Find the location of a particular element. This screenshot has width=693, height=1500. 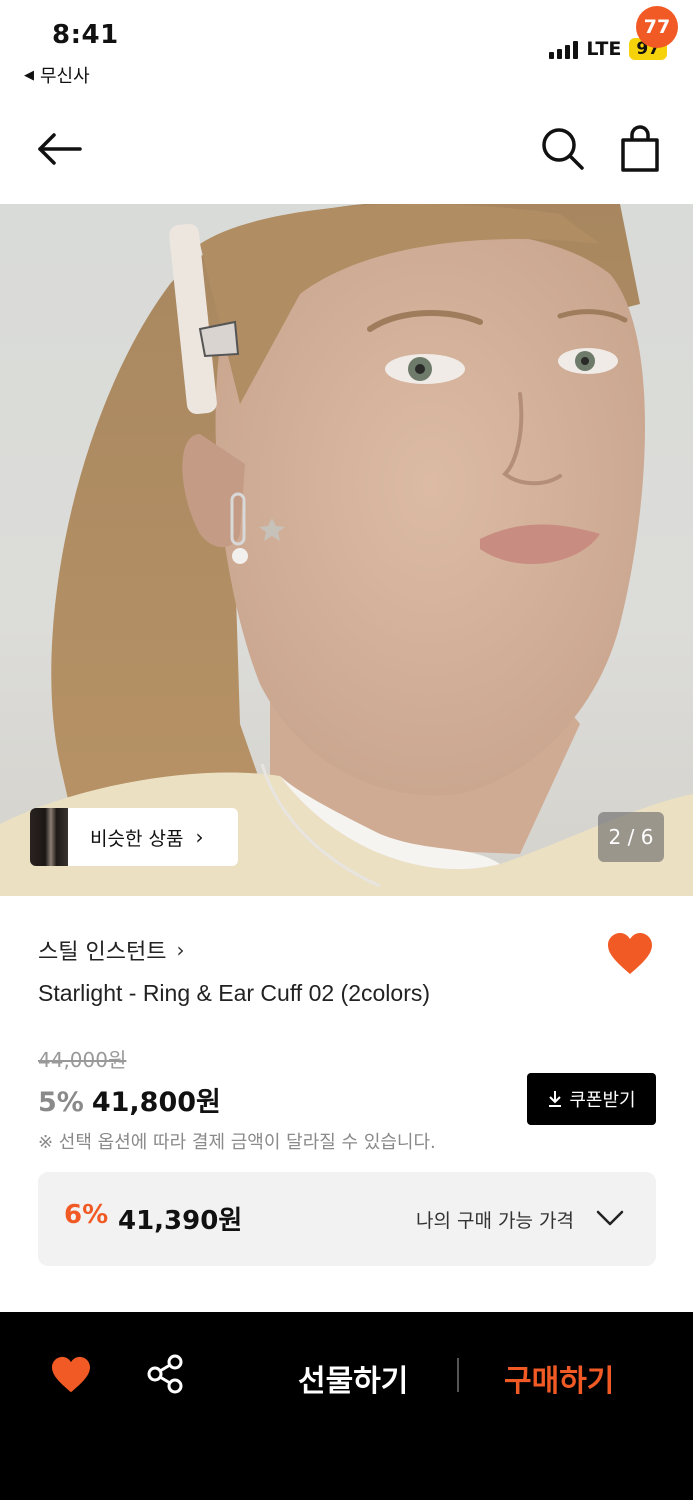

back-triangle-icon: ◀ is located at coordinates (29, 75).